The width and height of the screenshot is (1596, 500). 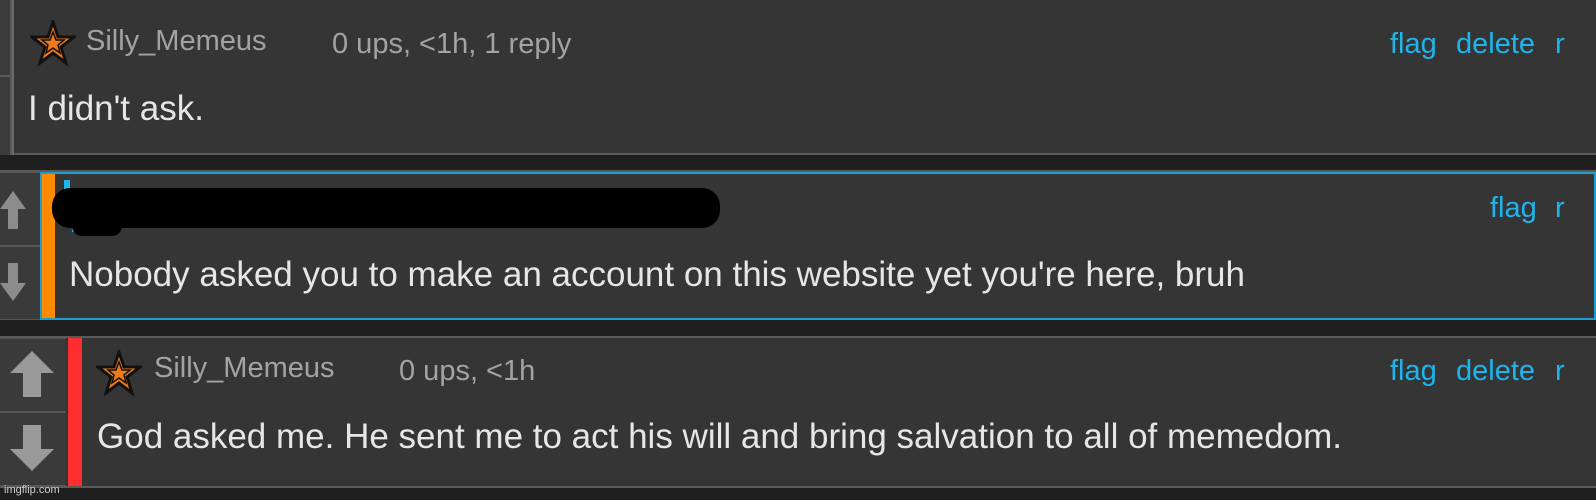 What do you see at coordinates (452, 44) in the screenshot?
I see `comment-1-meta: 0 ups, <1h, 1 reply` at bounding box center [452, 44].